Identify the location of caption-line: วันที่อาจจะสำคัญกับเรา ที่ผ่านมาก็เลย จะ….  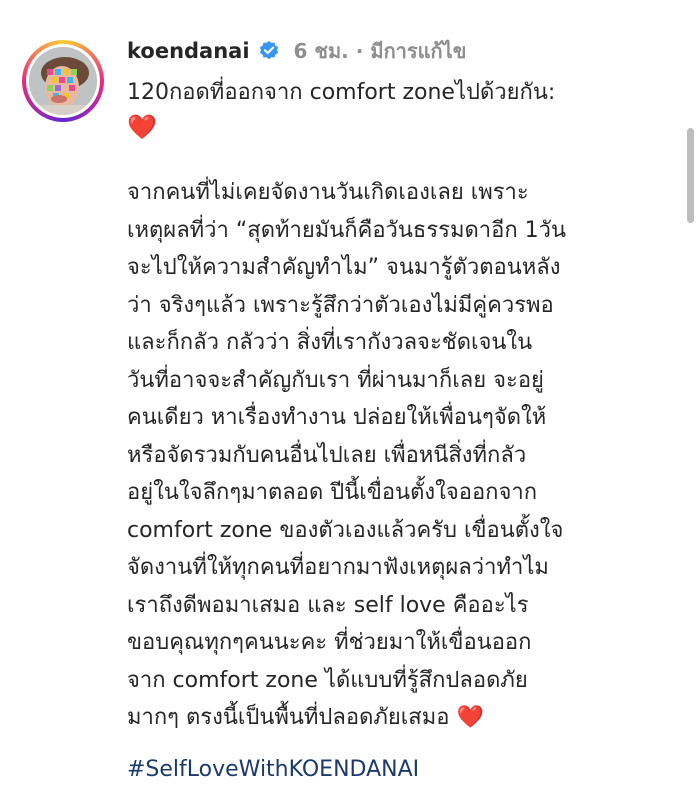
(335, 380).